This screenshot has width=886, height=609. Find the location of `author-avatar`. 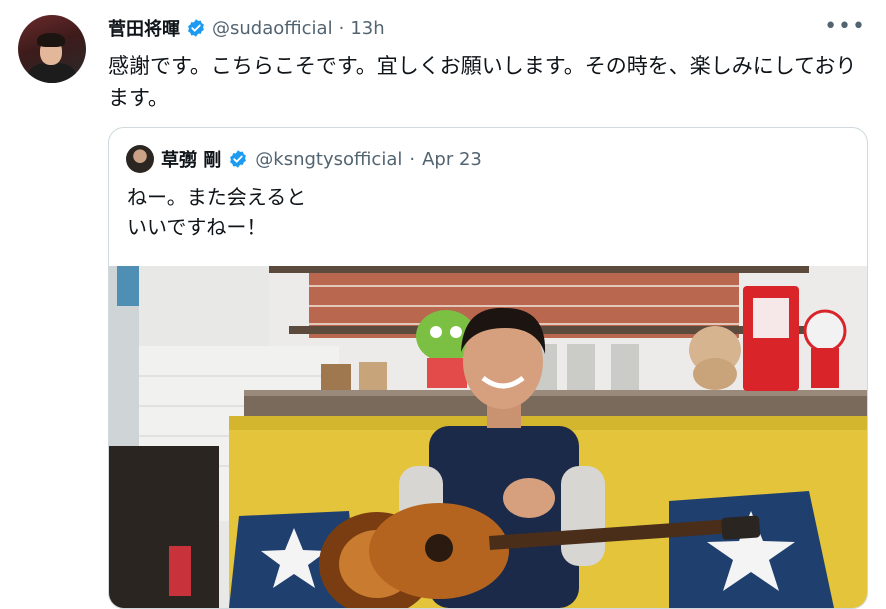

author-avatar is located at coordinates (52, 49).